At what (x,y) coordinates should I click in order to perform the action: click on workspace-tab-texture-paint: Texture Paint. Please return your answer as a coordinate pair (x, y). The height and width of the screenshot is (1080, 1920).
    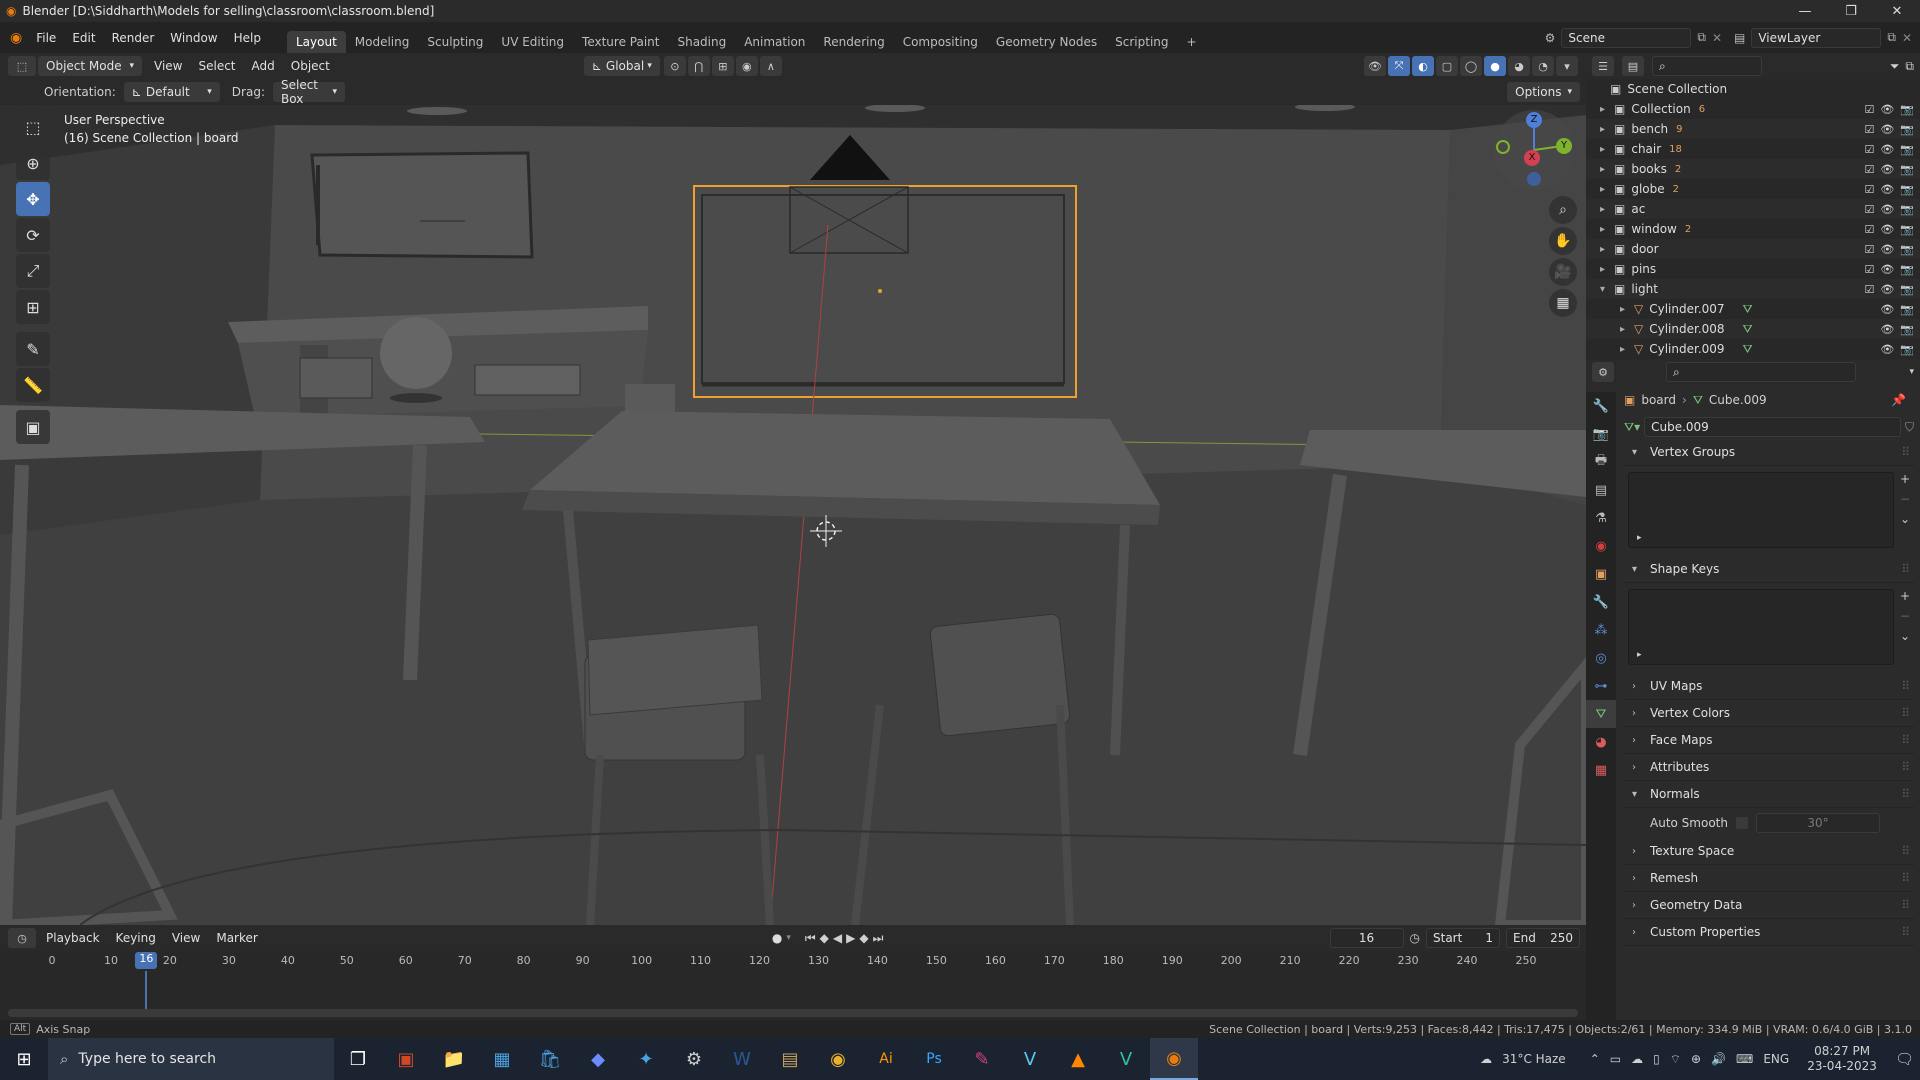
    Looking at the image, I should click on (620, 42).